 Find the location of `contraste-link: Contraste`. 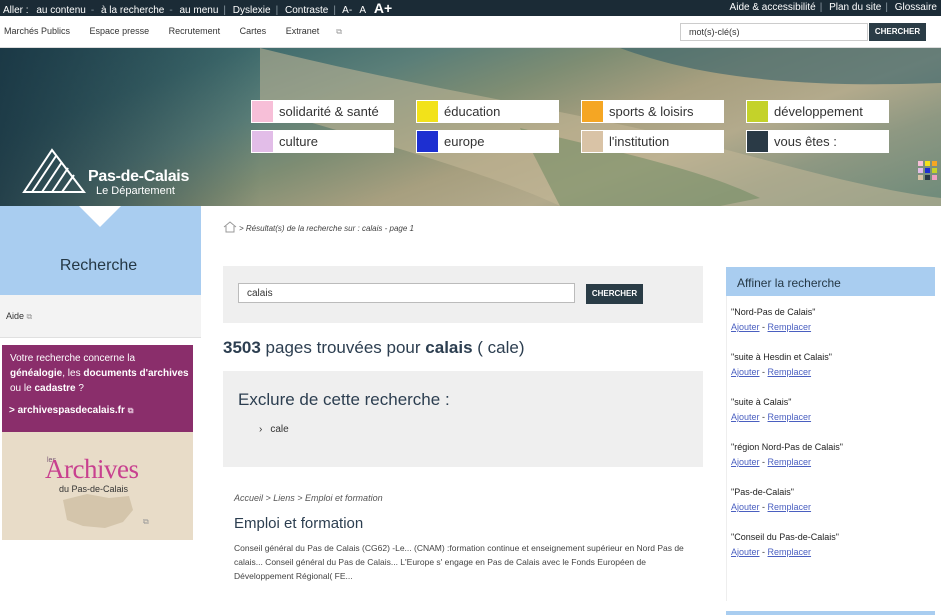

contraste-link: Contraste is located at coordinates (306, 10).